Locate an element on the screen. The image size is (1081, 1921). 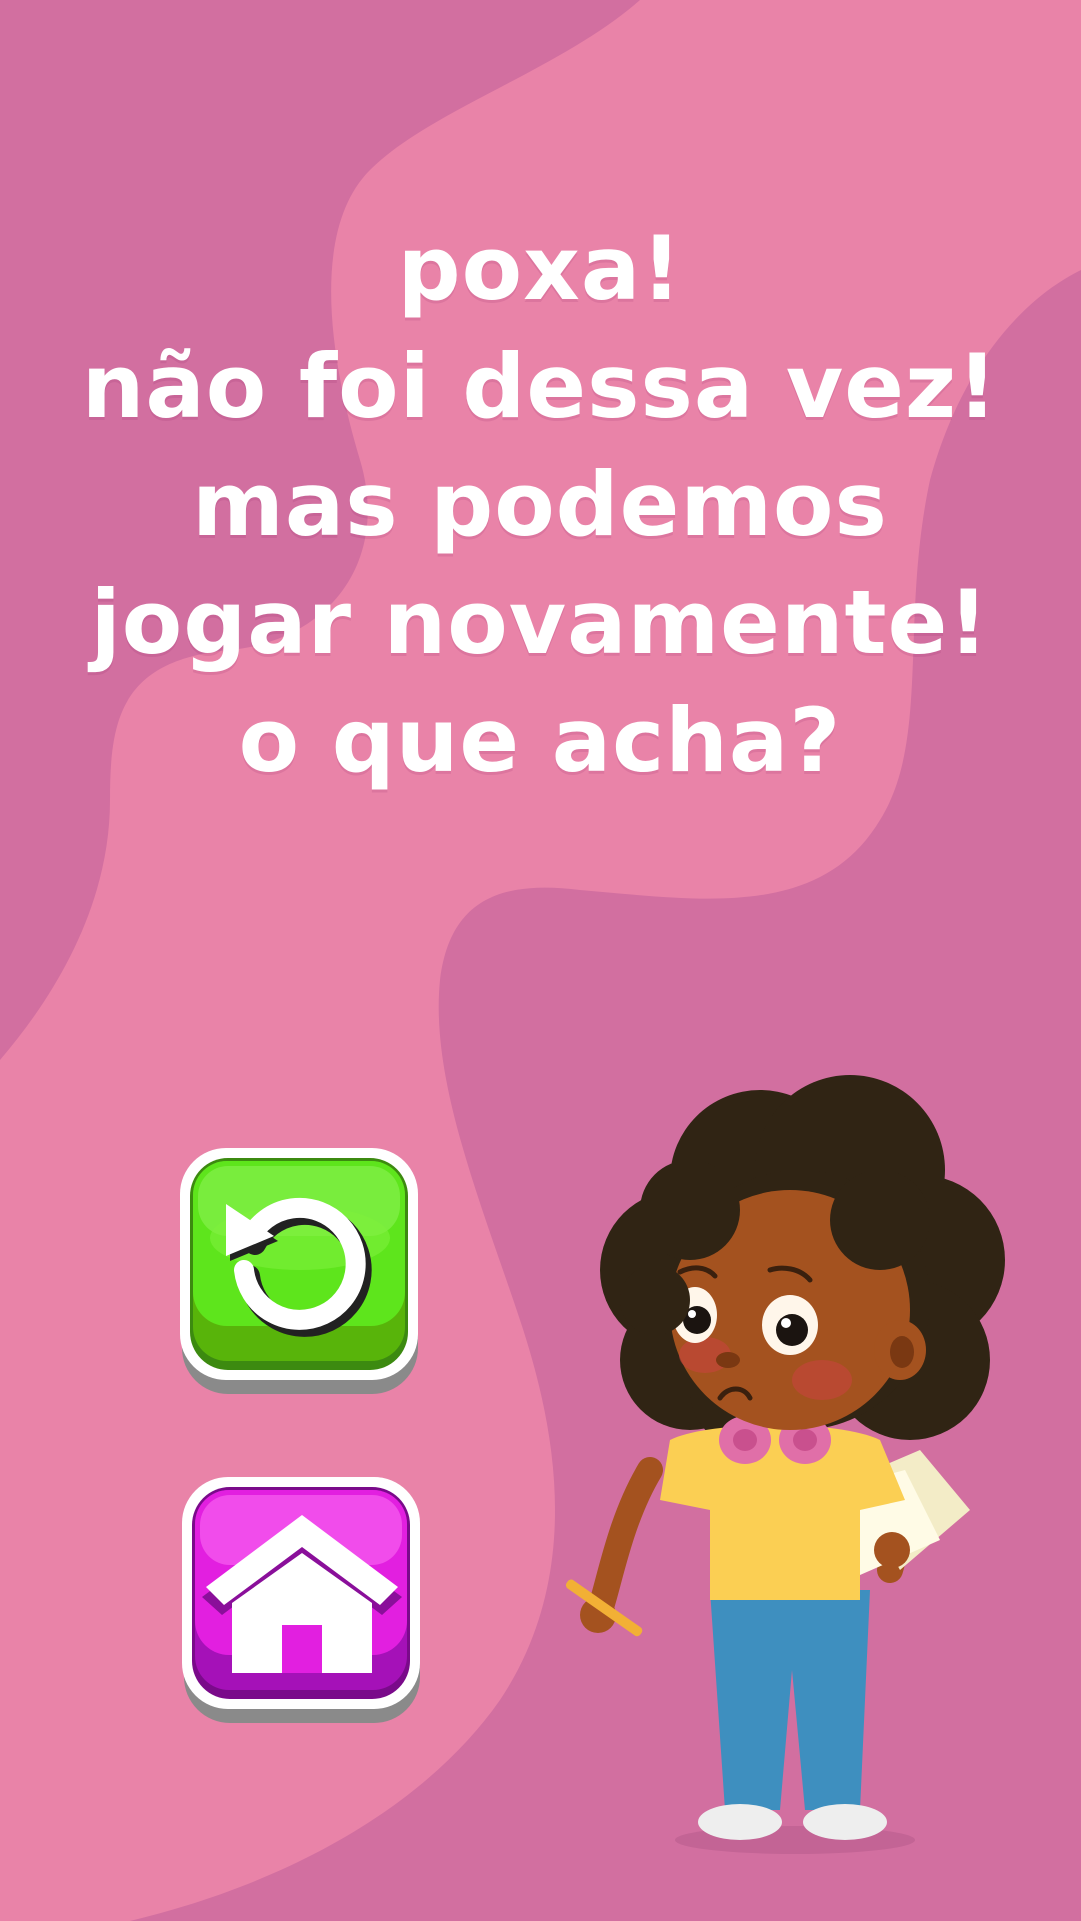
message-line-2: não foi dessa vez! is located at coordinates (540, 386).